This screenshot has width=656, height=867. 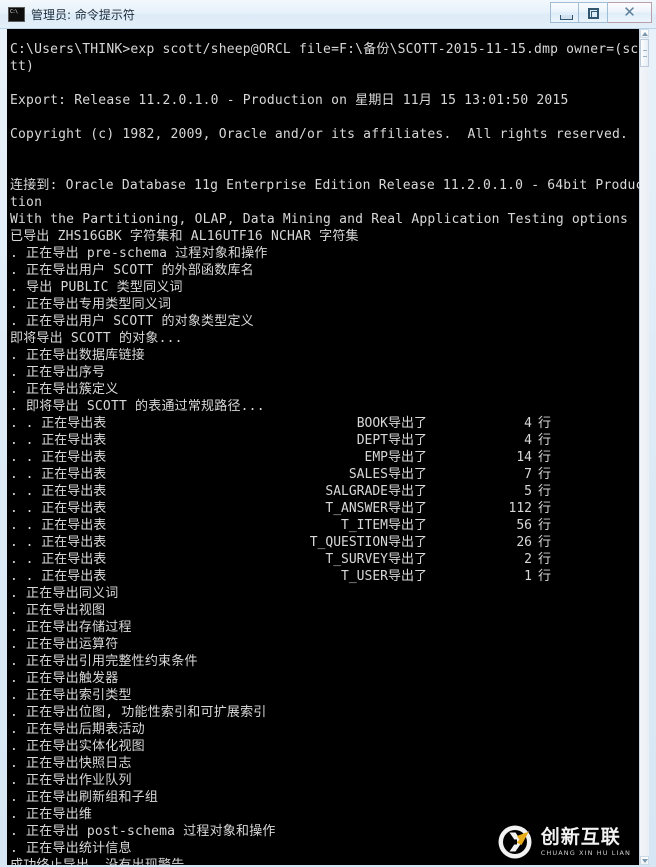 What do you see at coordinates (91, 304) in the screenshot?
I see `console-line: . 正在导出专用类型同义词` at bounding box center [91, 304].